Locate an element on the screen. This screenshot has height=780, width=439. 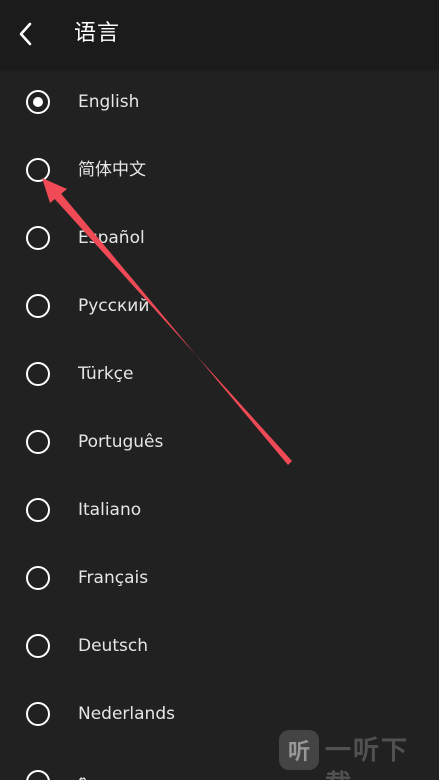
language-option-russian: Русский is located at coordinates (219, 306).